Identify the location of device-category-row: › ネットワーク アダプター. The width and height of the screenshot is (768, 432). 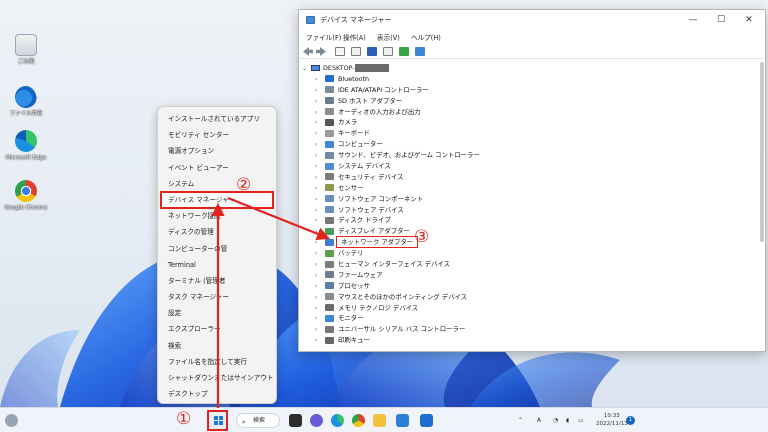
(532, 242).